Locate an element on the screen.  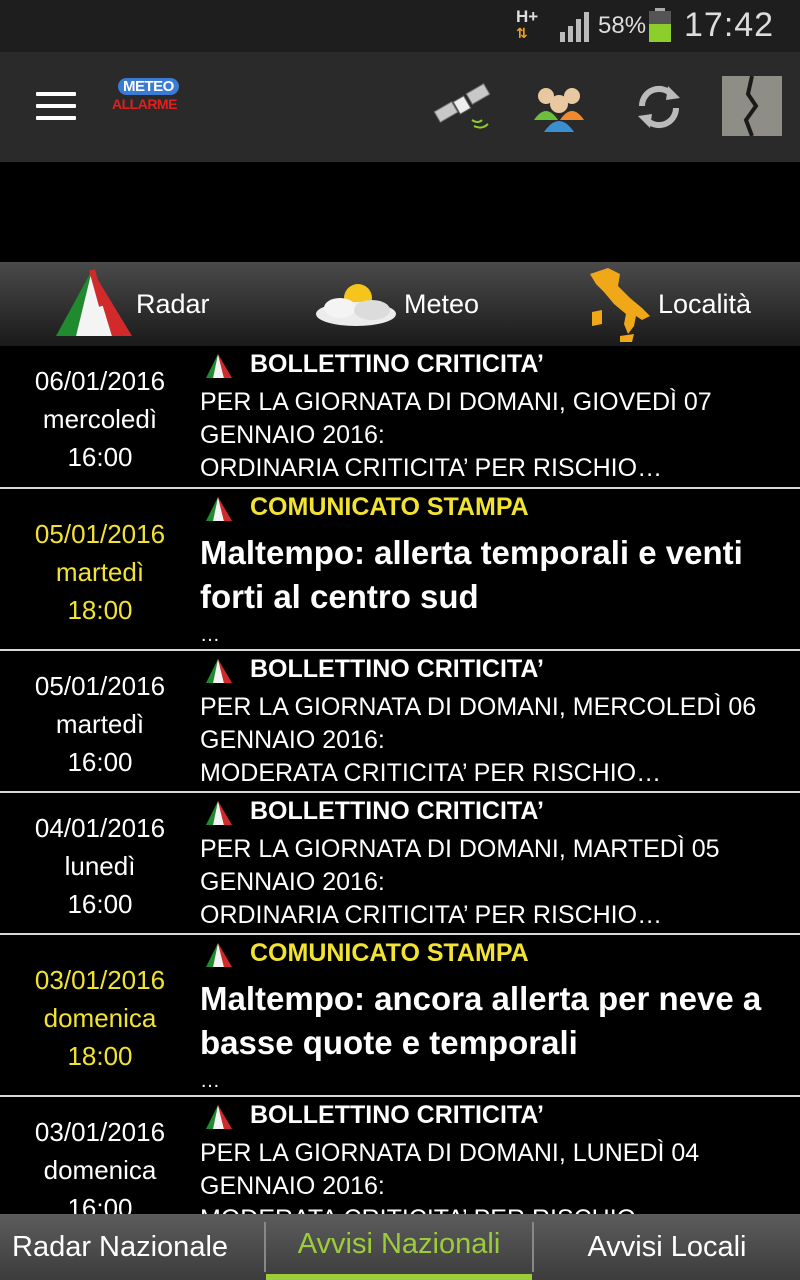
nav-localita: Località is located at coordinates (667, 304).